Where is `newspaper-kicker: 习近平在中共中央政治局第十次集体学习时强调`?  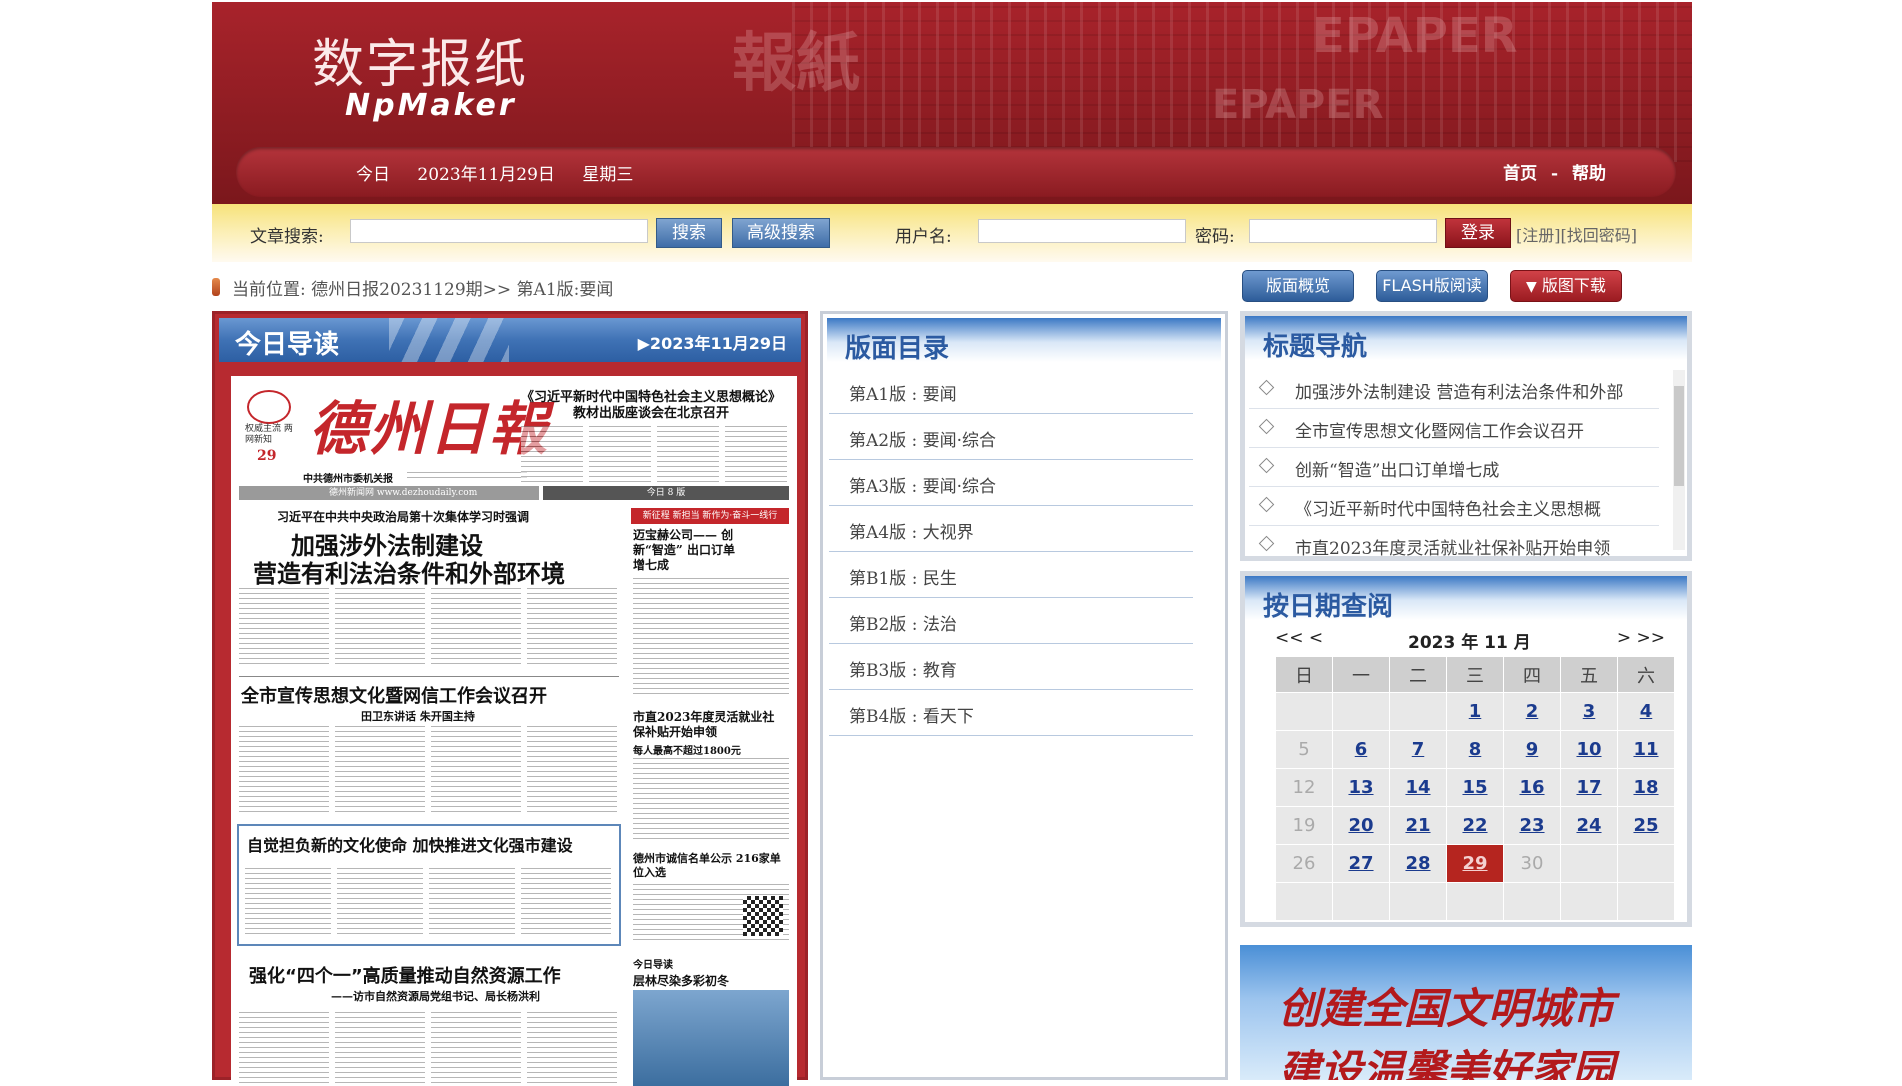 newspaper-kicker: 习近平在中共中央政治局第十次集体学习时强调 is located at coordinates (403, 517).